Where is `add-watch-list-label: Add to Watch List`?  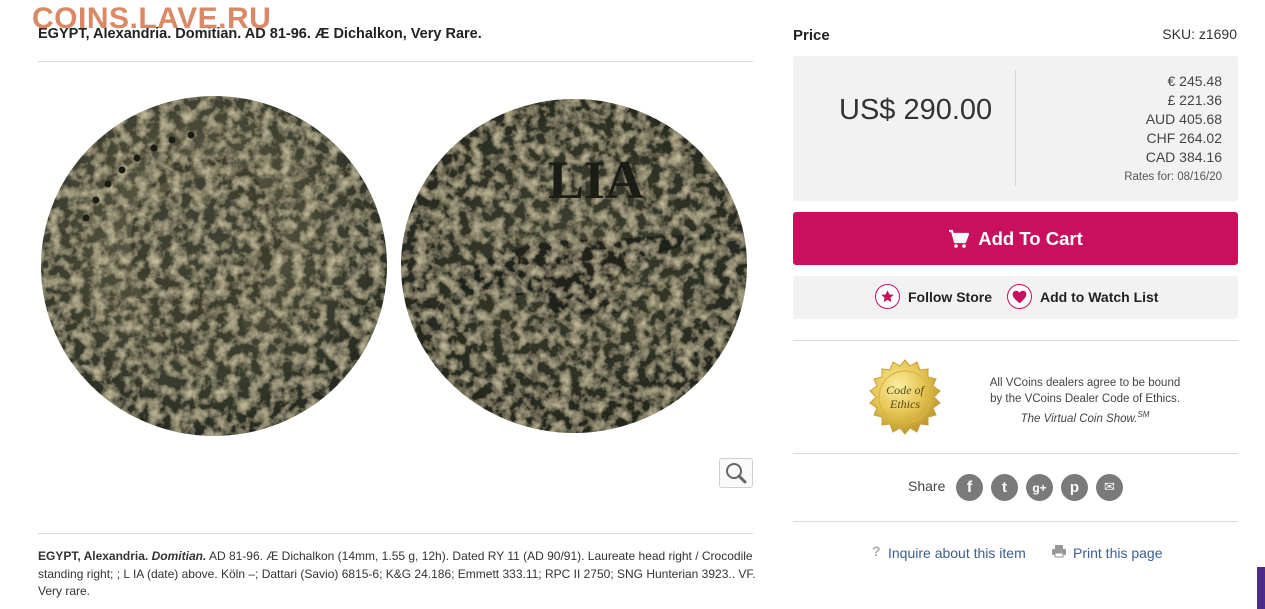
add-watch-list-label: Add to Watch List is located at coordinates (1099, 296).